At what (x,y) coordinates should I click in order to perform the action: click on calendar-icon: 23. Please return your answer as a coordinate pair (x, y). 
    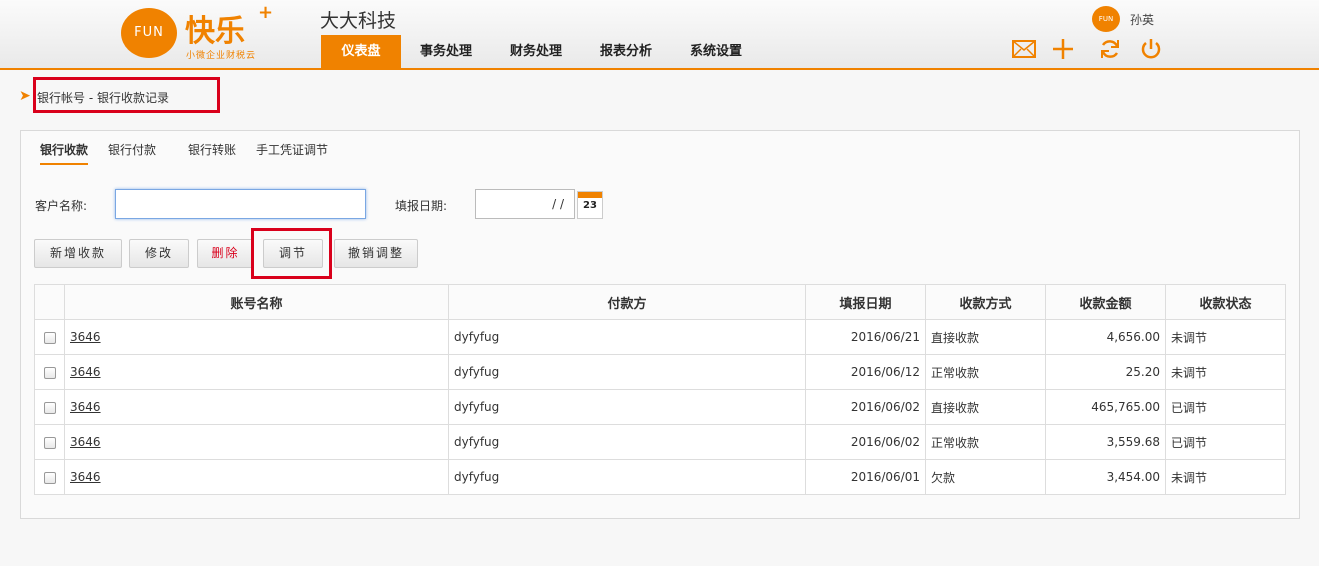
    Looking at the image, I should click on (590, 205).